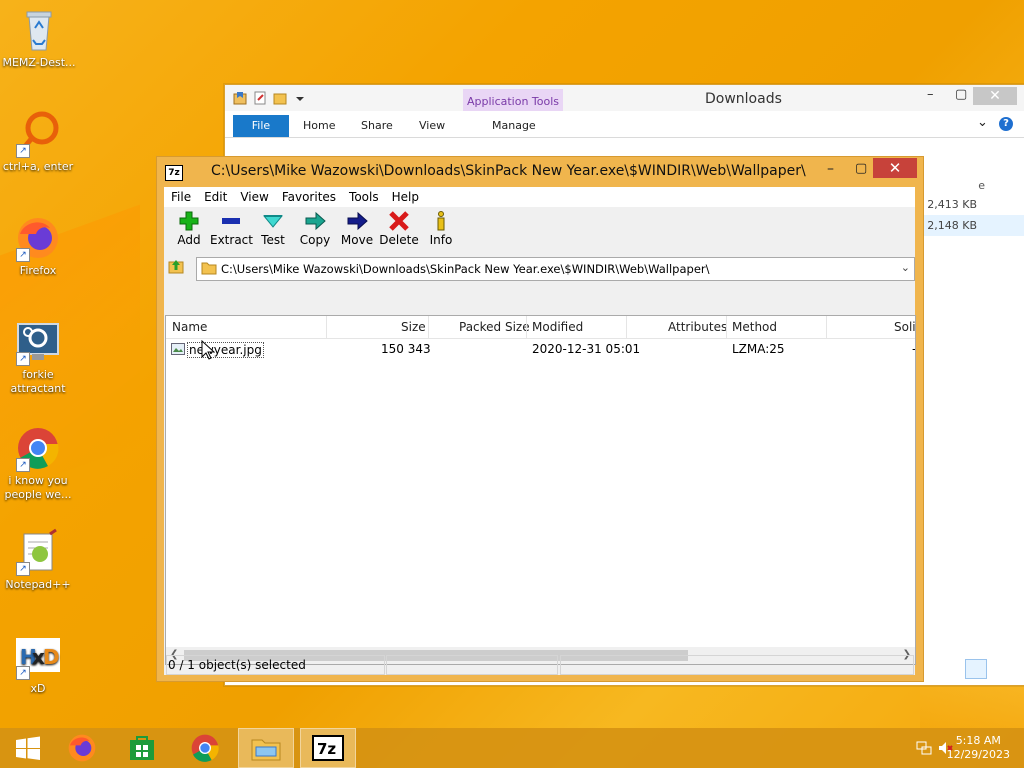 Image resolution: width=1024 pixels, height=768 pixels. I want to click on ribbon-tab-home: Home, so click(319, 125).